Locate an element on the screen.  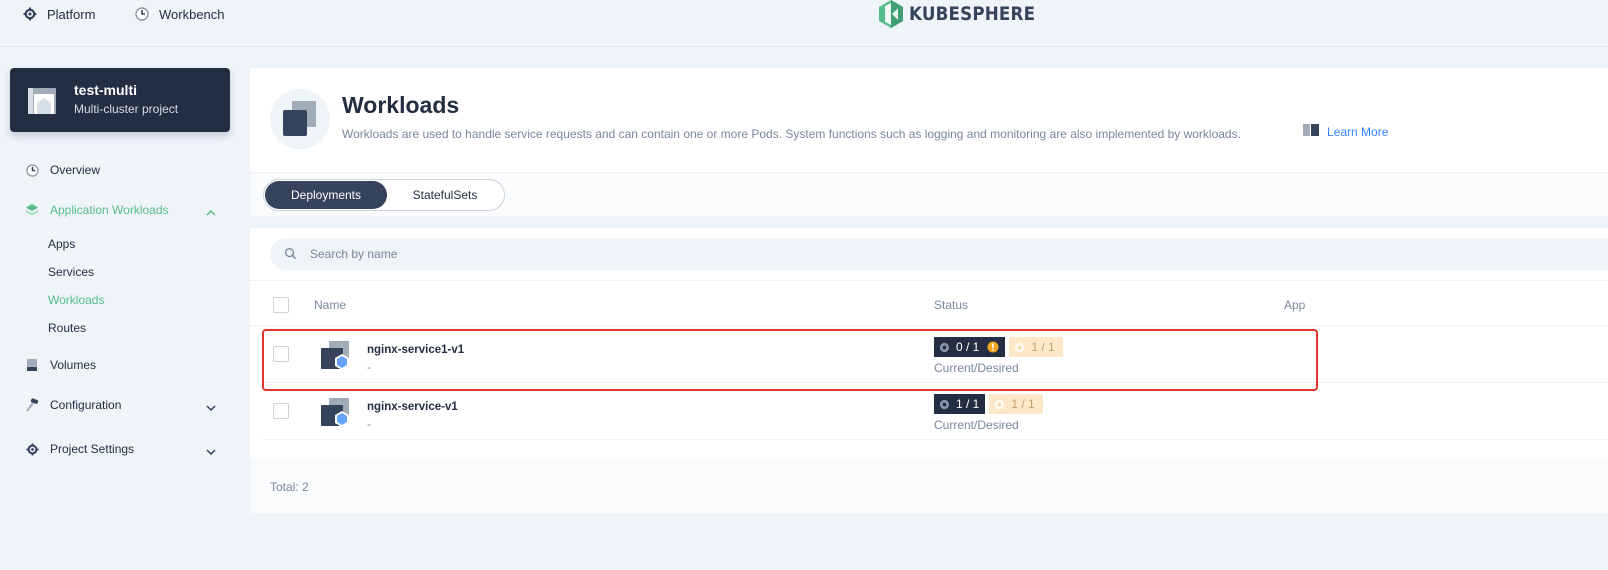
workbench-label: Workbench is located at coordinates (192, 14).